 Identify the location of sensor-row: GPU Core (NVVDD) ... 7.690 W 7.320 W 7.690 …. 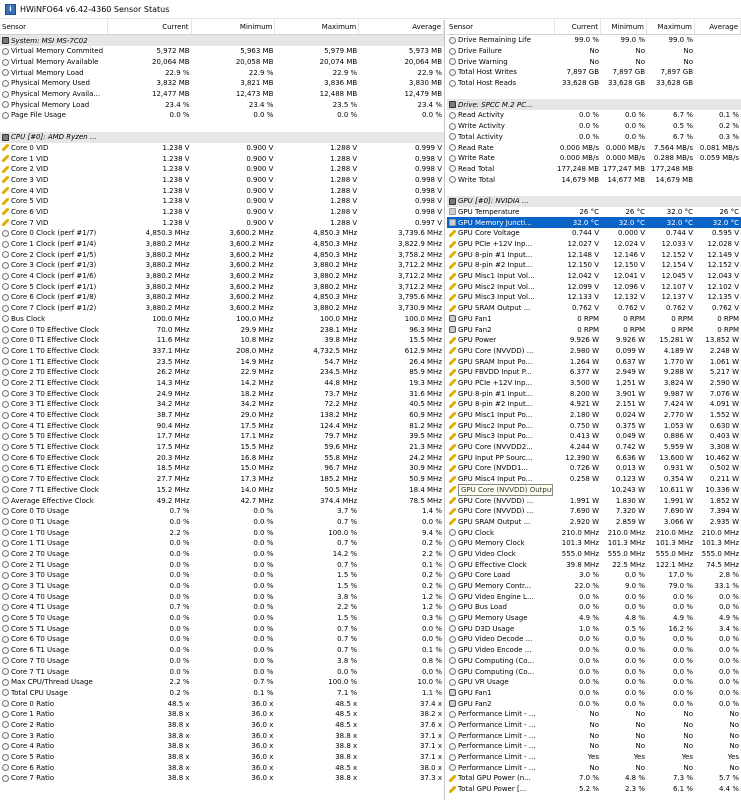
(594, 511).